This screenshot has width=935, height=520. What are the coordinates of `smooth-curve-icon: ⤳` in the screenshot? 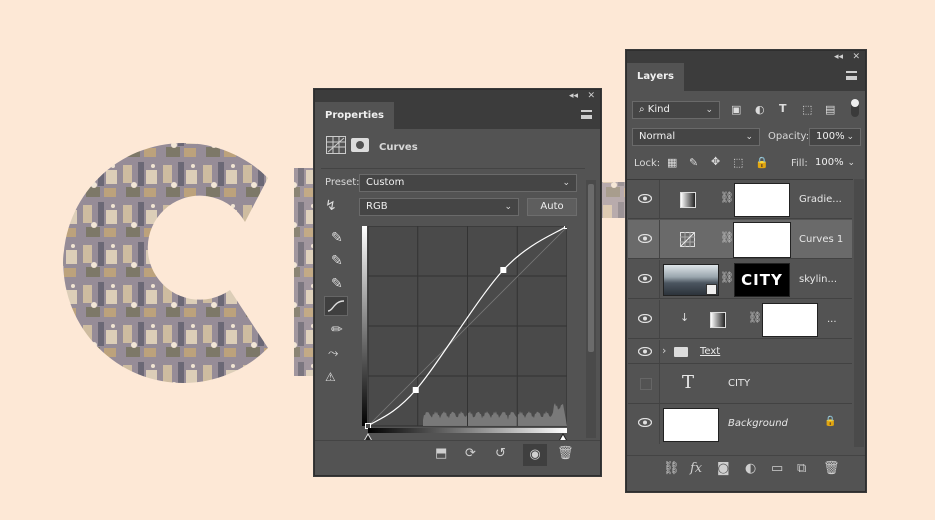 It's located at (333, 353).